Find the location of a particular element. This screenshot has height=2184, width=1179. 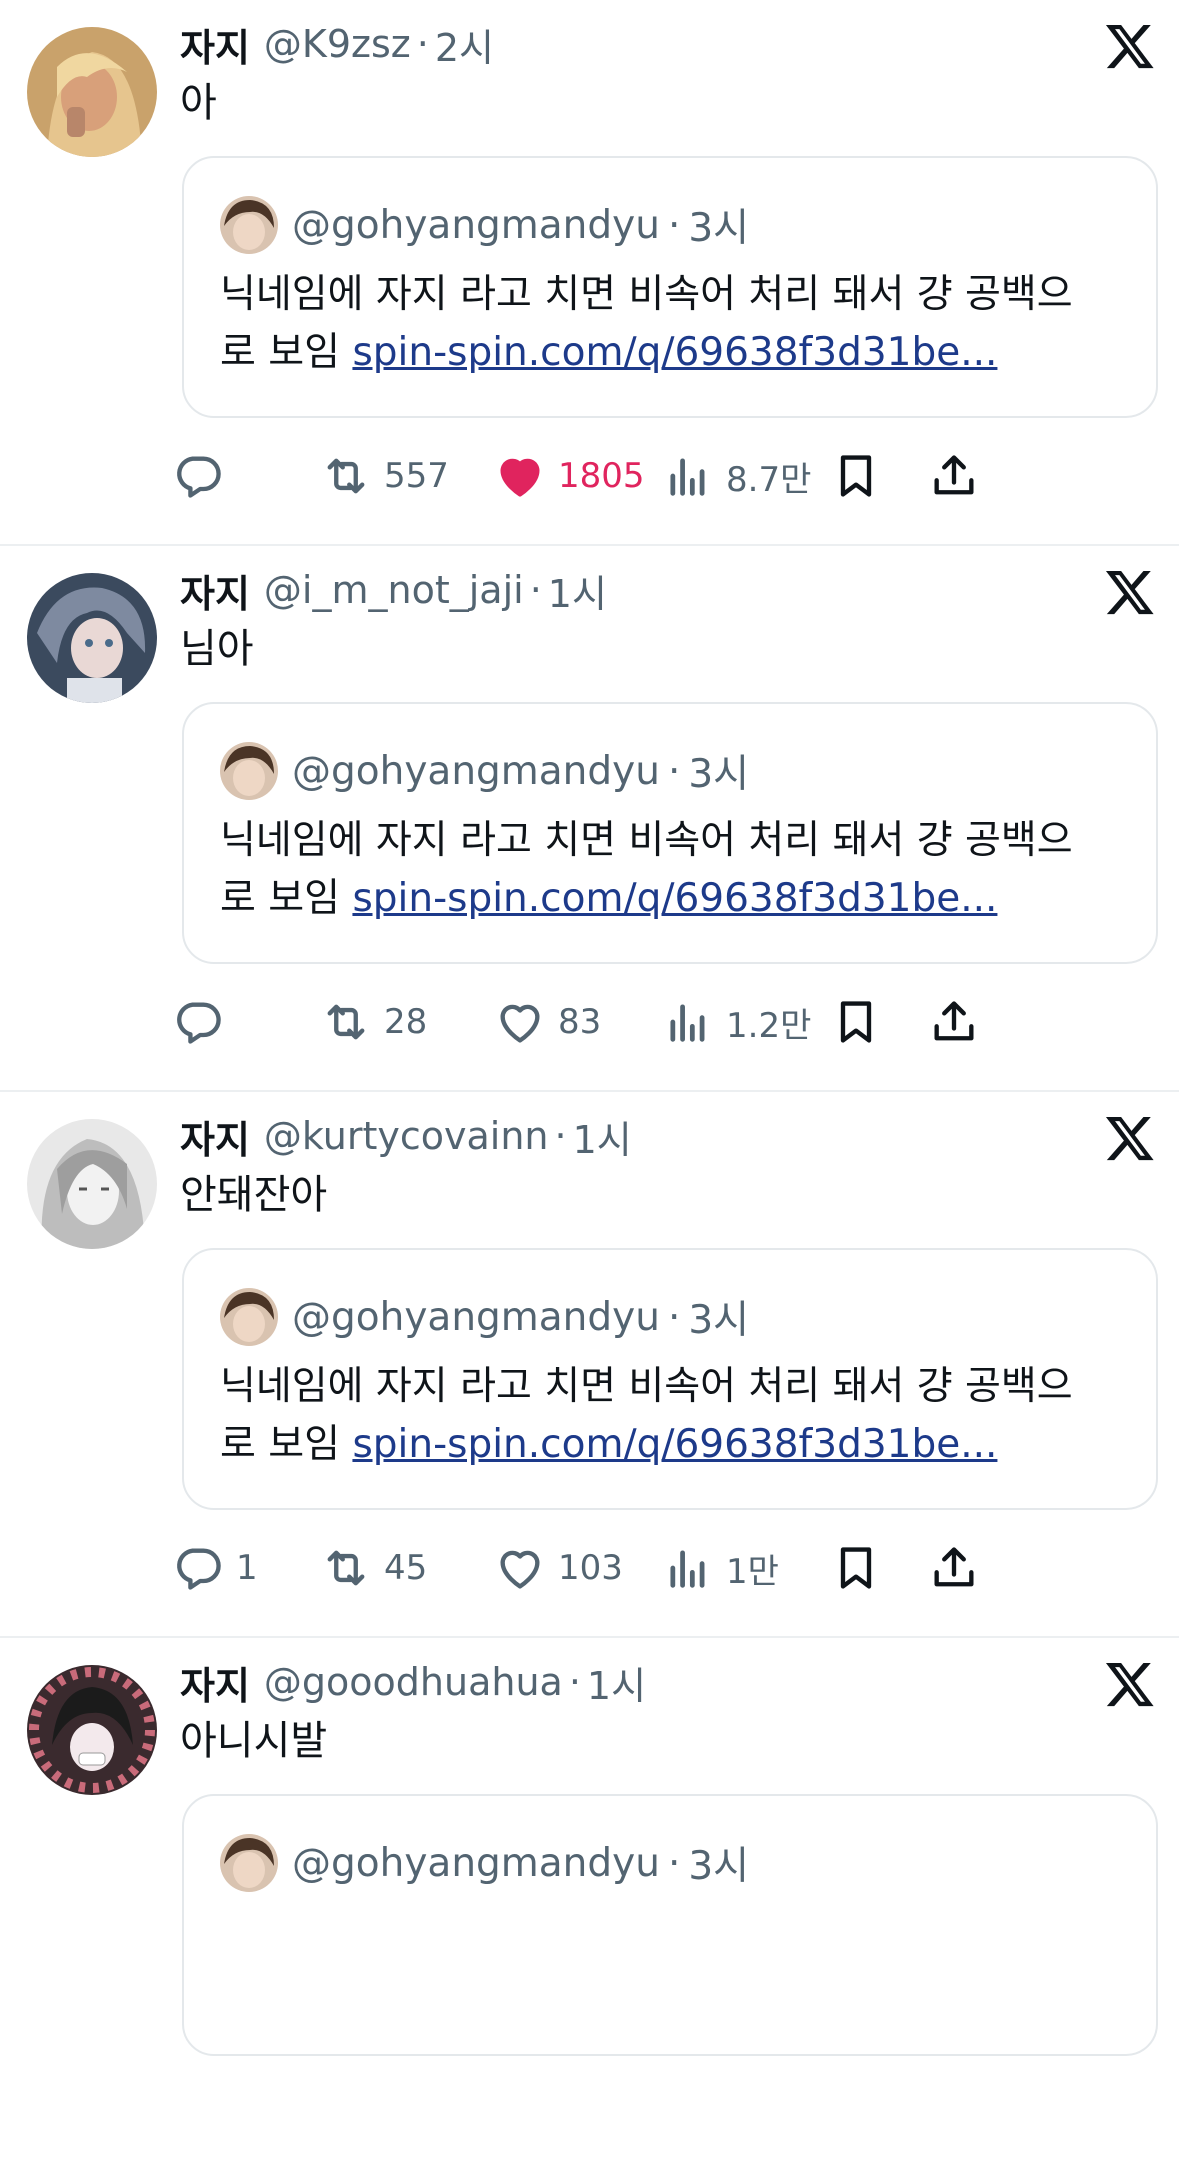

quoted-tweet: @gohyangmandyu · 3시 is located at coordinates (670, 1925).